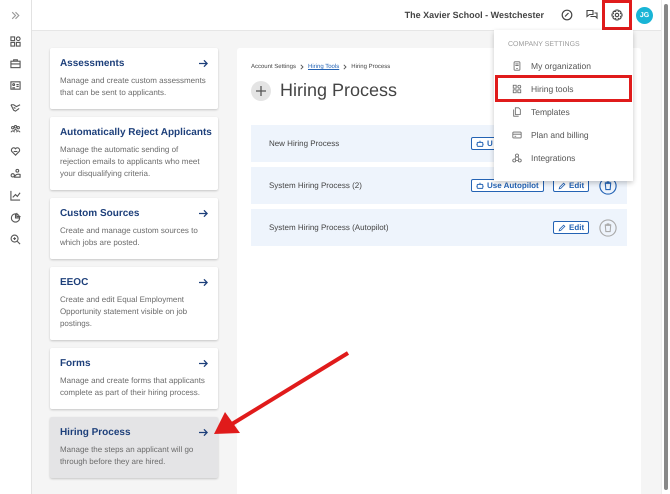 The width and height of the screenshot is (670, 494). Describe the element at coordinates (563, 65) in the screenshot. I see `menu-item: My organization` at that location.